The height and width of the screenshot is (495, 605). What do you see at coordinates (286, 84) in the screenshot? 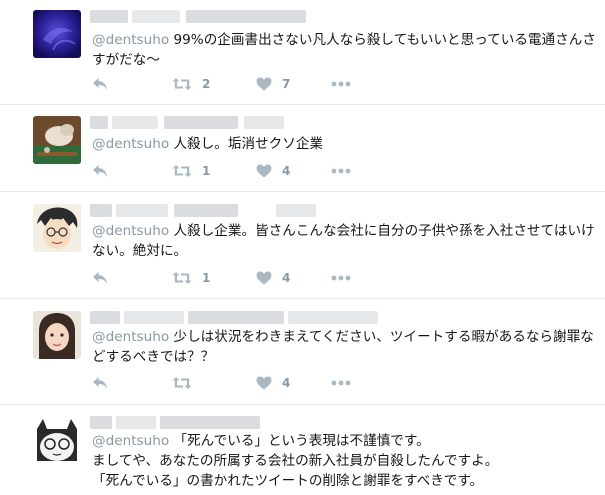
I see `like-count: 7` at bounding box center [286, 84].